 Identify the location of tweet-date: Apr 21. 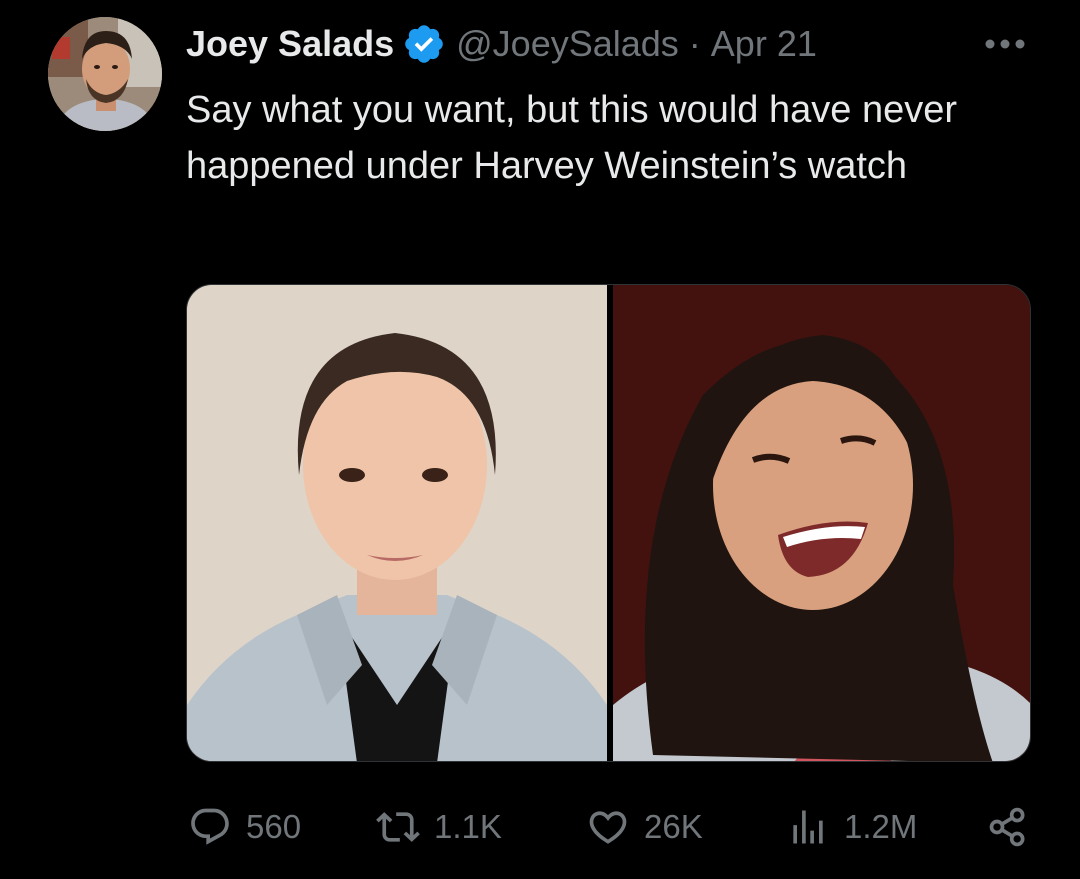
(764, 44).